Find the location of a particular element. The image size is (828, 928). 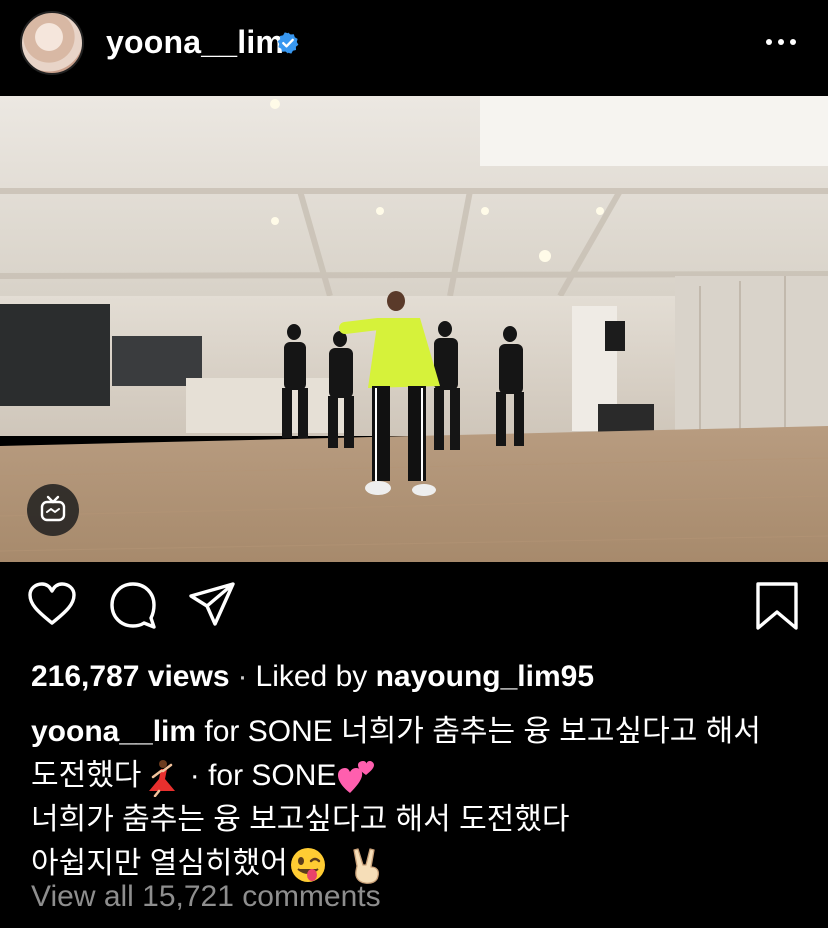

view-all-comments-link: View all 15,721 comments is located at coordinates (206, 897).